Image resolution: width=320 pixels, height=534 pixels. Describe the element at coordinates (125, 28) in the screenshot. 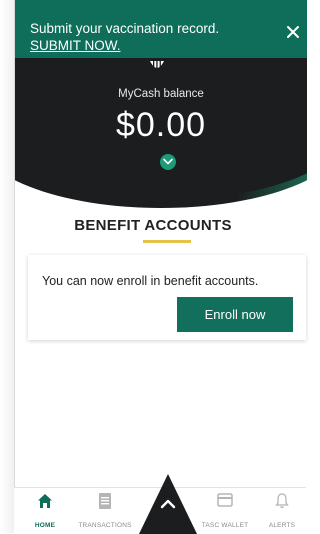

I see `banner-message: Submit your vaccination record.` at that location.